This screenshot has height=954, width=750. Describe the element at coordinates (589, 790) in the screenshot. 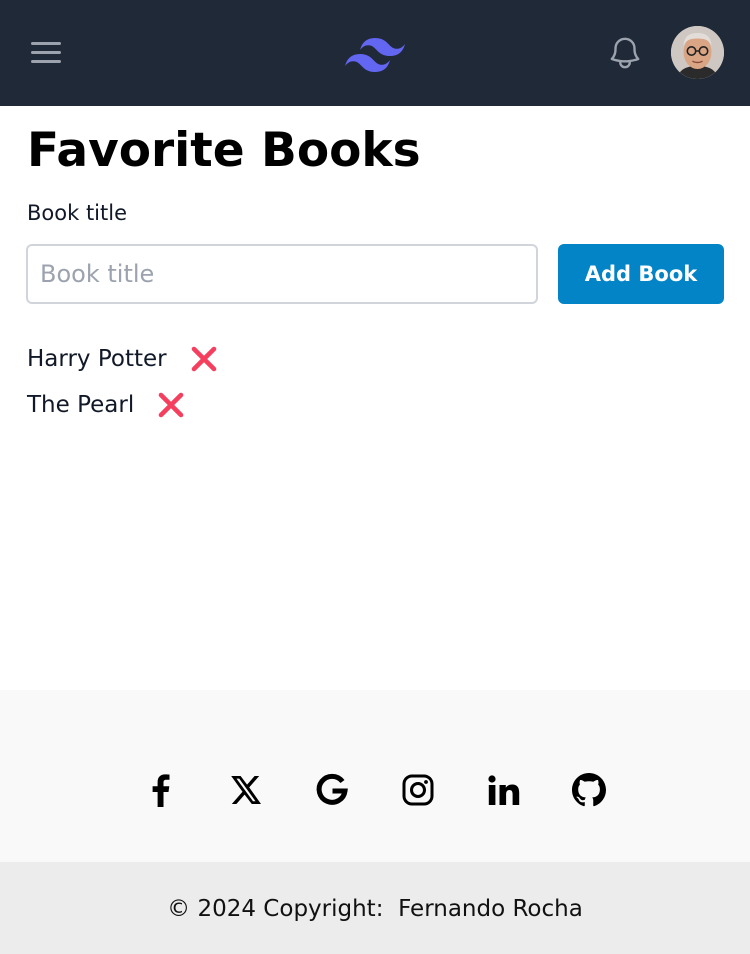

I see `github-icon` at that location.